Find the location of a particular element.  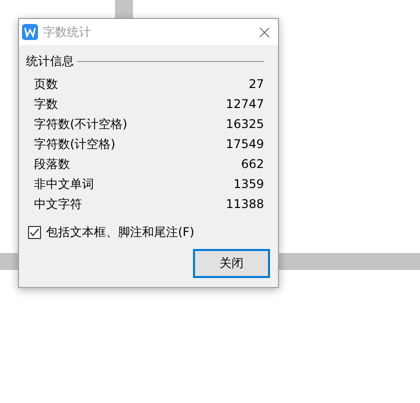

stat-value: 12747 is located at coordinates (245, 104).